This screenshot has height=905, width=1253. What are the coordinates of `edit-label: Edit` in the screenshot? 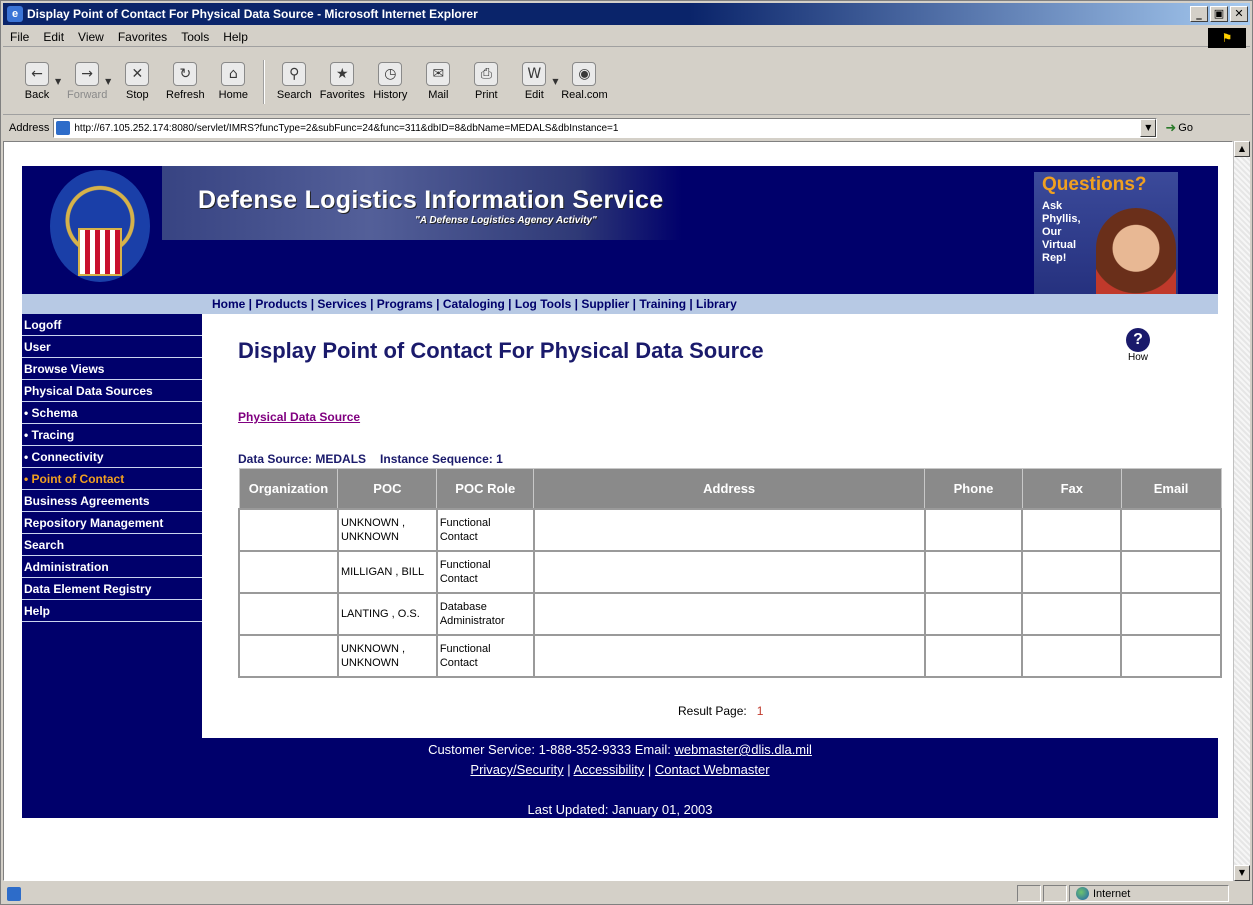 It's located at (534, 95).